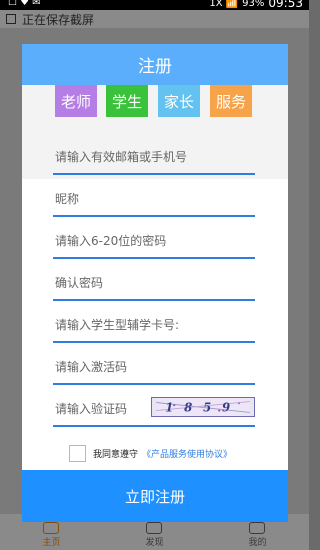  Describe the element at coordinates (187, 453) in the screenshot. I see `agreement-link: 《产品服务使用协议》` at that location.